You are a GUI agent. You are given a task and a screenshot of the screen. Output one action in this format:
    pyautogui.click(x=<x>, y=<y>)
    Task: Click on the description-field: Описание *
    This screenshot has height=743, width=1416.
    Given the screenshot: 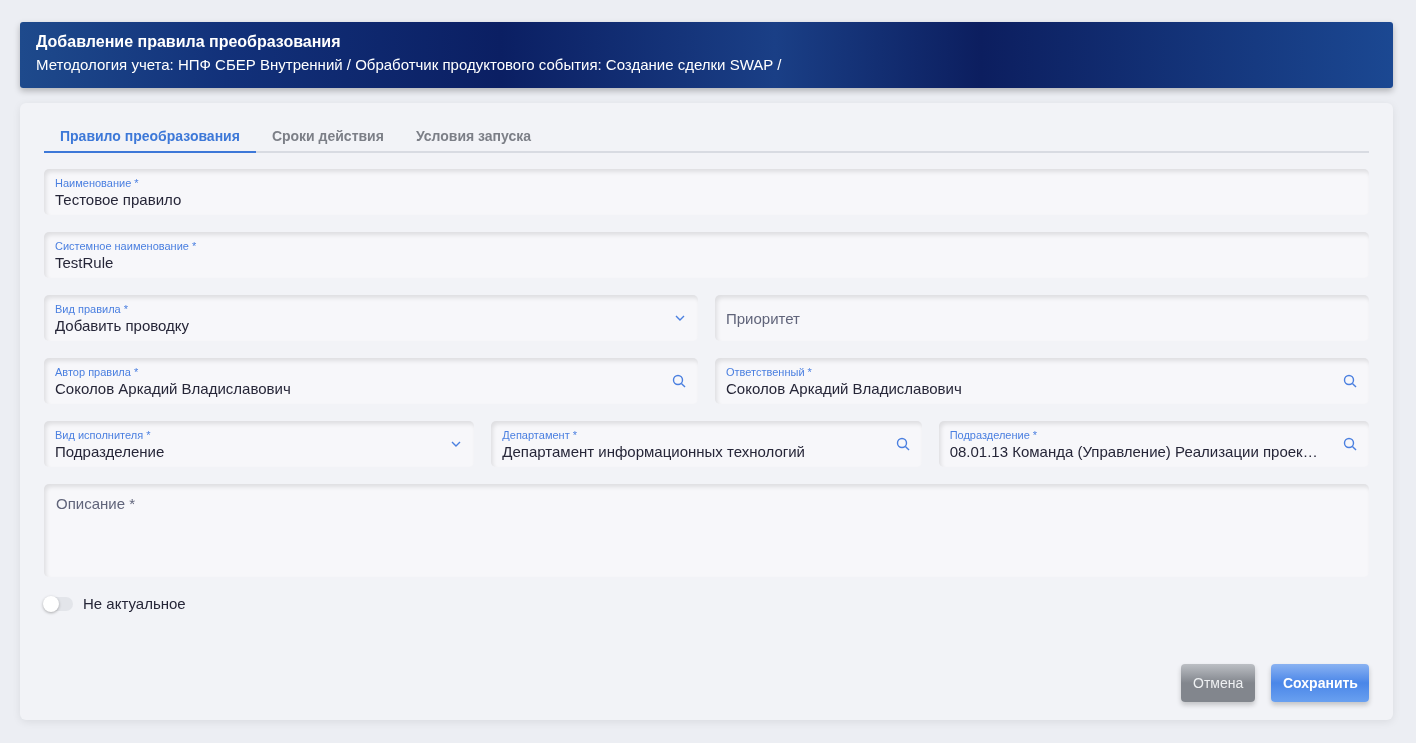 What is the action you would take?
    pyautogui.click(x=706, y=530)
    